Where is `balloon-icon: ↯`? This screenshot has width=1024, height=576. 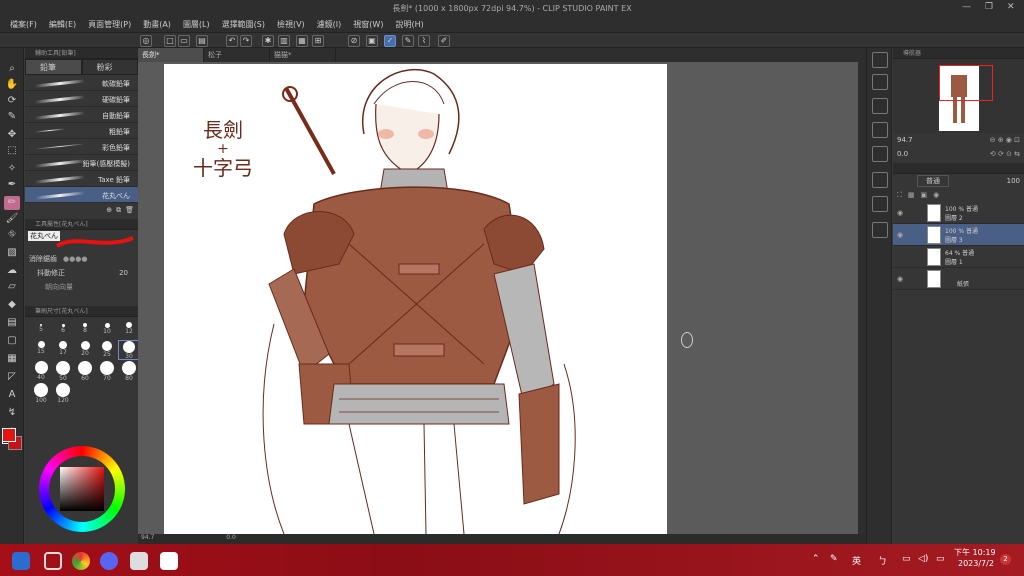 balloon-icon: ↯ is located at coordinates (12, 413).